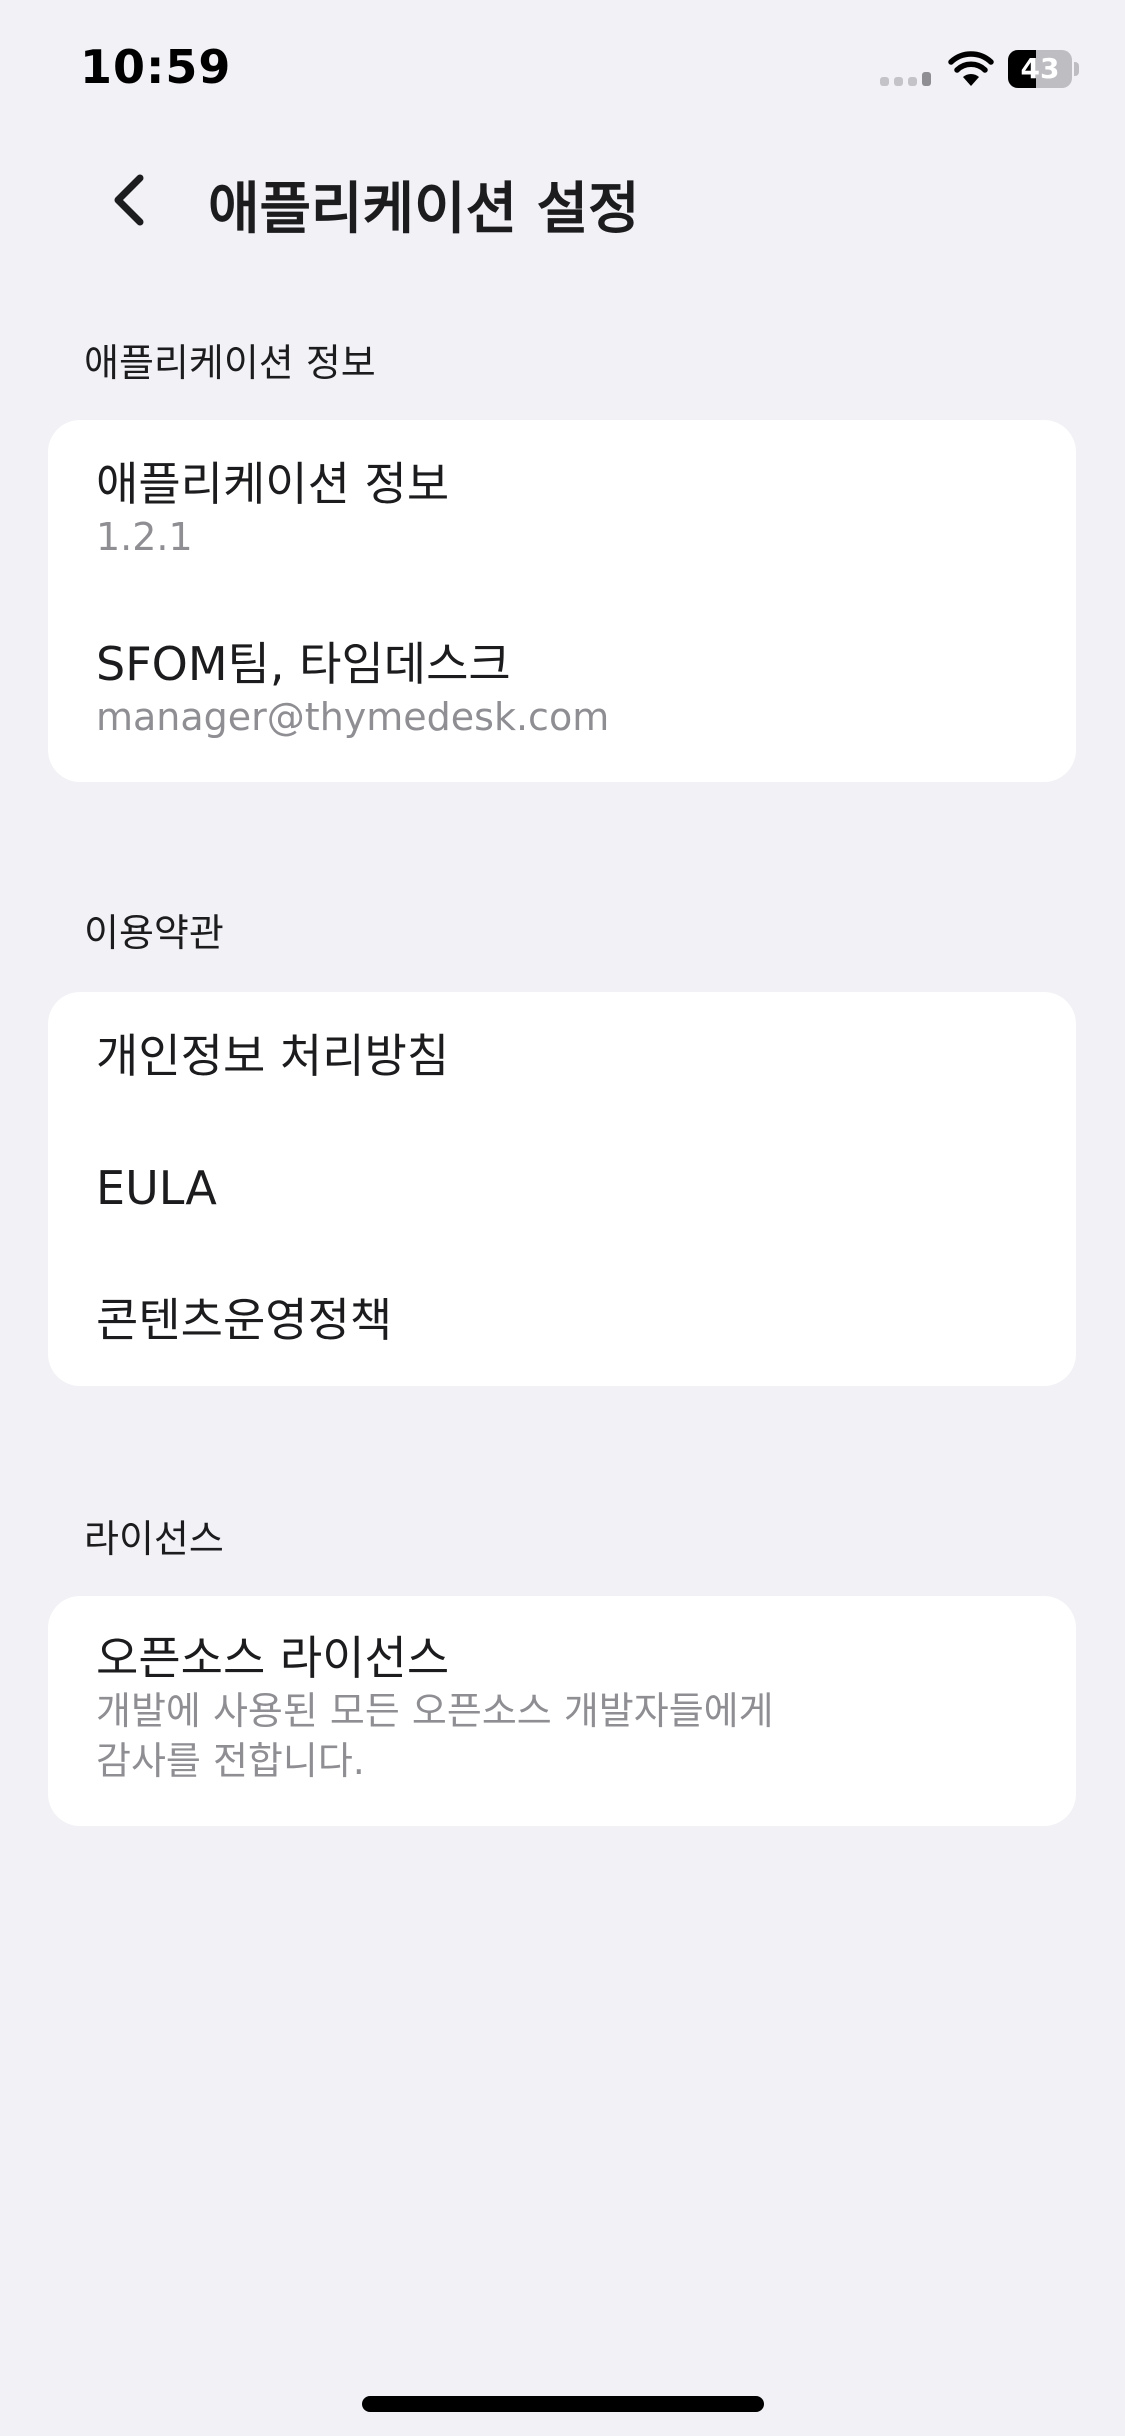  I want to click on battery-level: 43, so click(1040, 68).